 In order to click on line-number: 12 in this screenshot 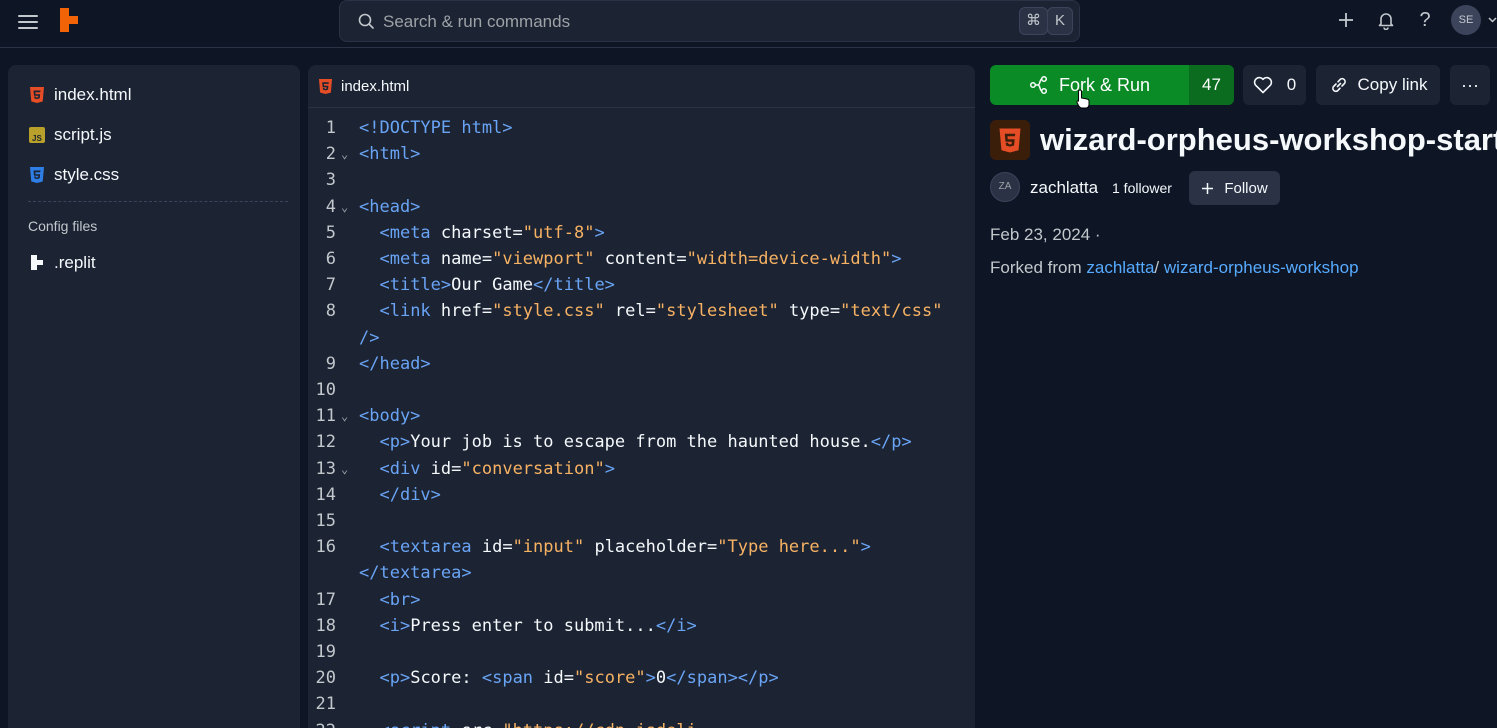, I will do `click(325, 442)`.